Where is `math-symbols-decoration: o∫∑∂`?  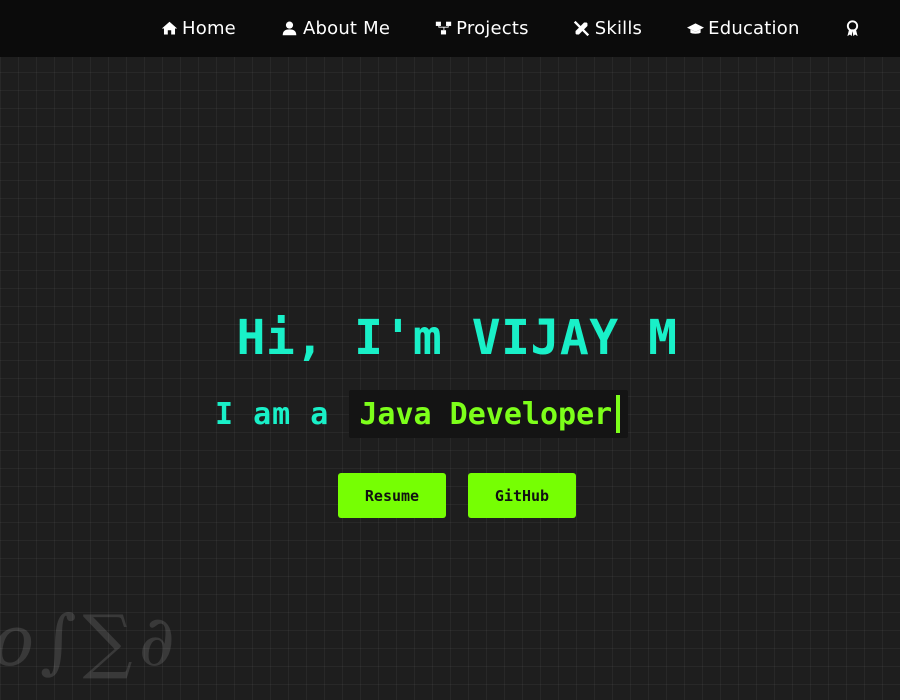
math-symbols-decoration: o∫∑∂ is located at coordinates (90, 641).